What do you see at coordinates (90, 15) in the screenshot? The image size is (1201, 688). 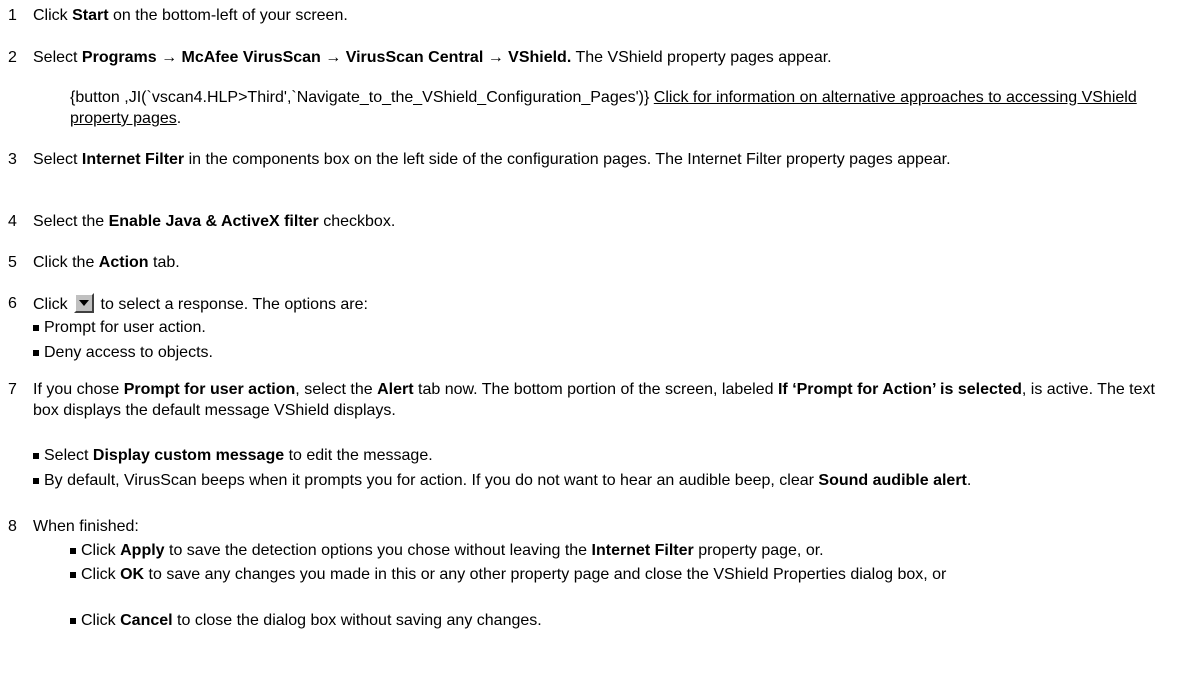 I see `bold-term: Start` at bounding box center [90, 15].